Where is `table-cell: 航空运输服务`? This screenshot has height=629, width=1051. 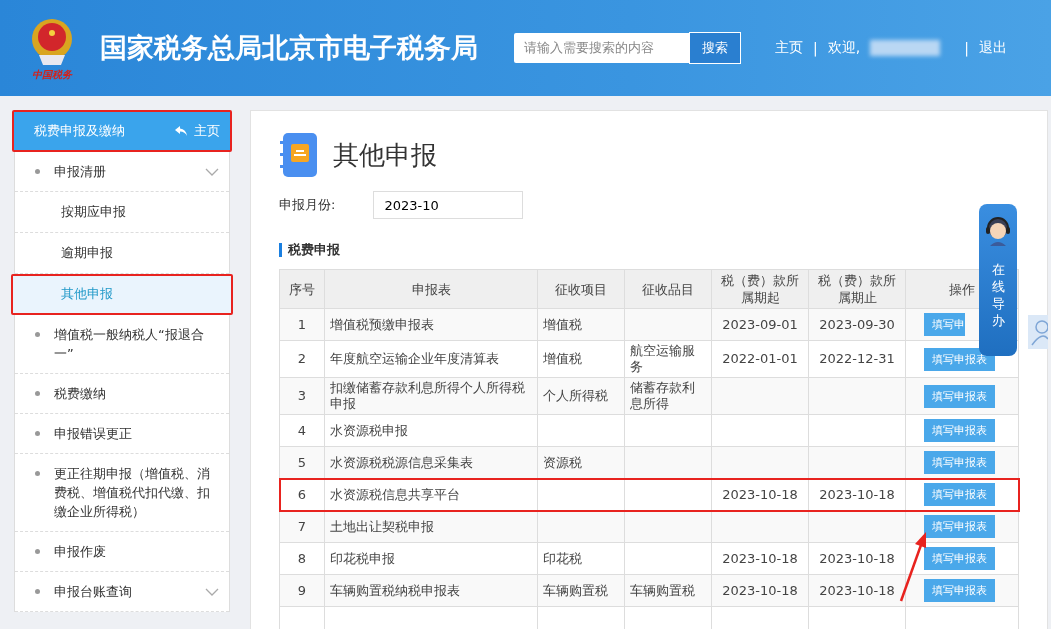
table-cell: 航空运输服务 is located at coordinates (668, 359).